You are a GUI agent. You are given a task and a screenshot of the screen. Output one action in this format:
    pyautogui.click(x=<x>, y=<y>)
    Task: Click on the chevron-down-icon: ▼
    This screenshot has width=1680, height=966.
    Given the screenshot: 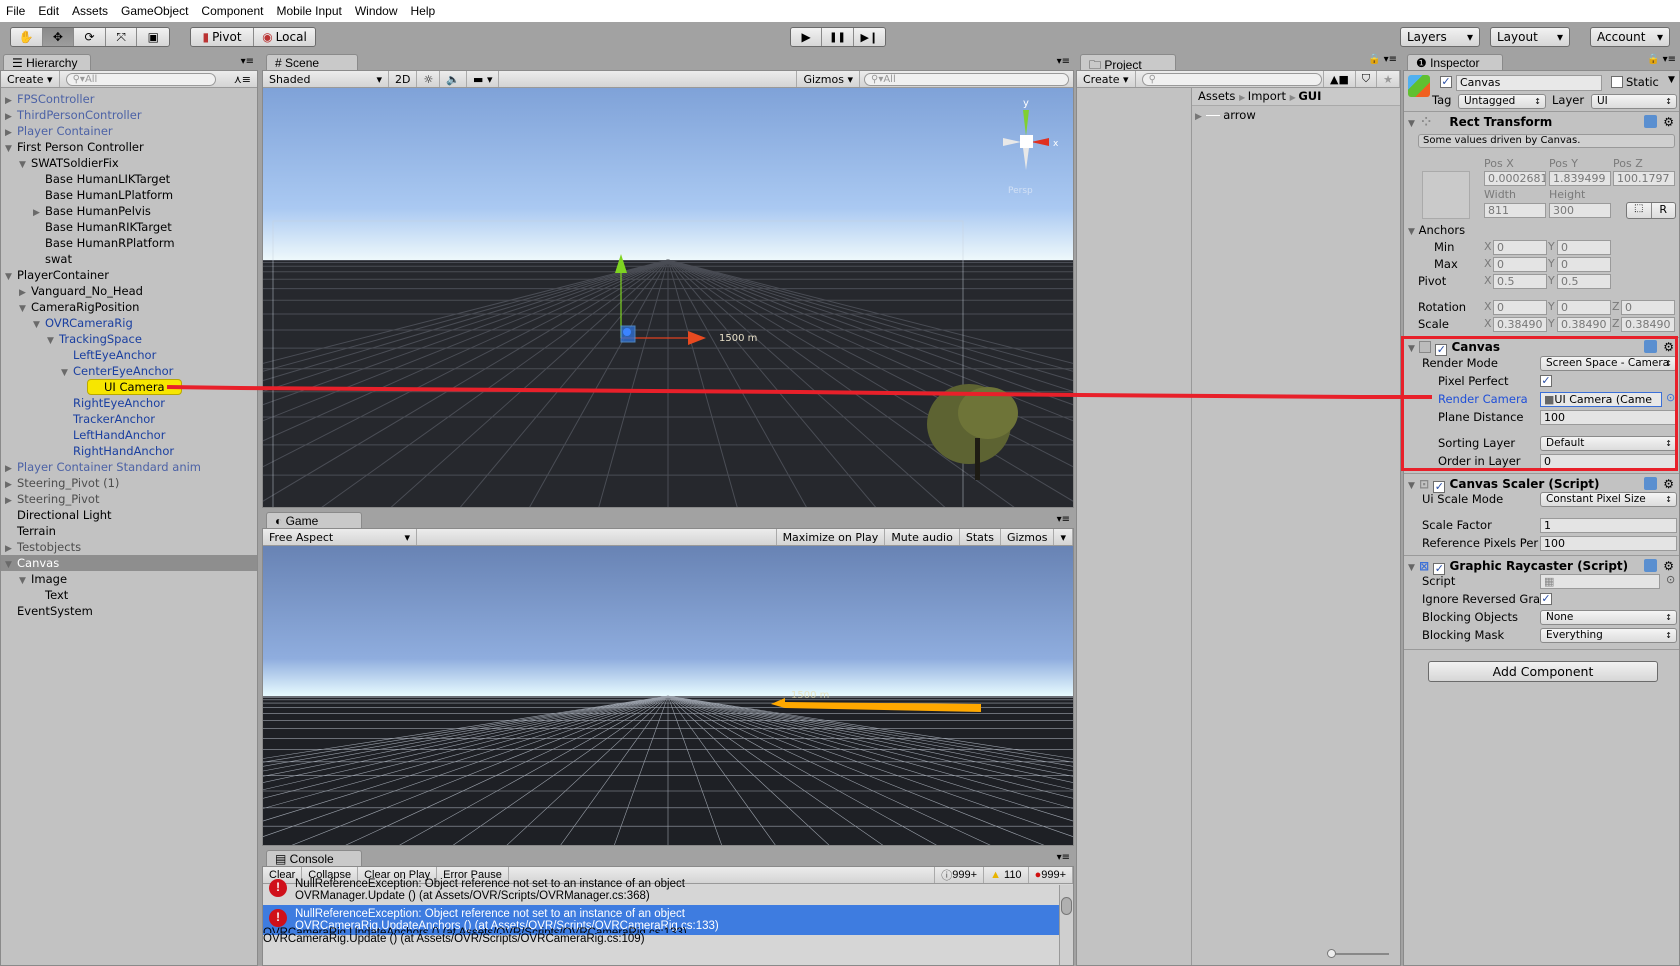 What is the action you would take?
    pyautogui.click(x=1671, y=80)
    